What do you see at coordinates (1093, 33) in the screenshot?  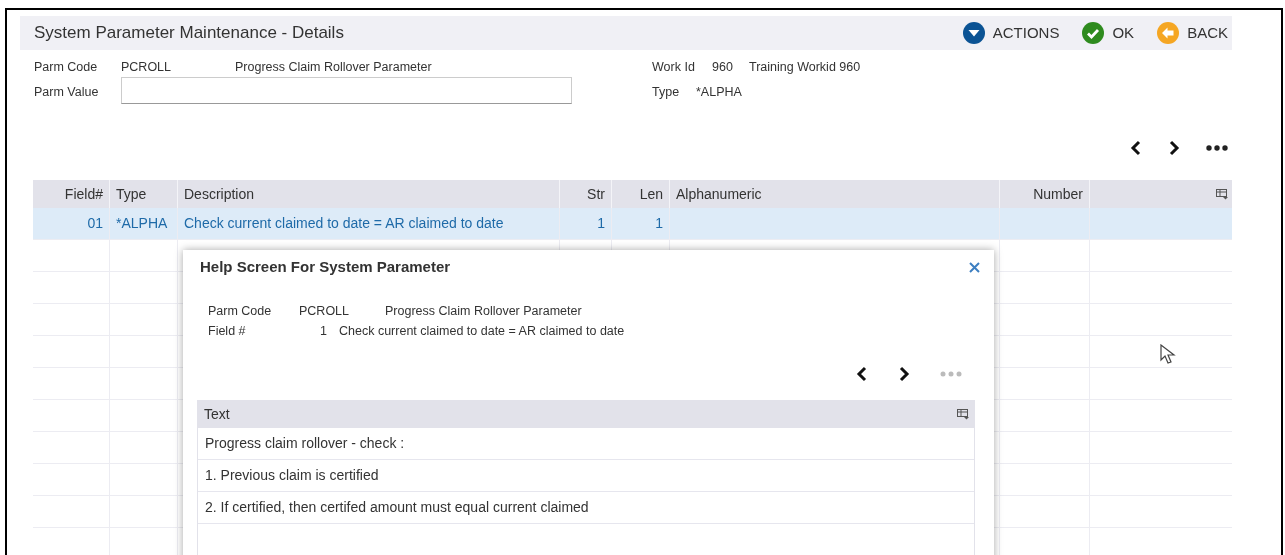 I see `check-icon` at bounding box center [1093, 33].